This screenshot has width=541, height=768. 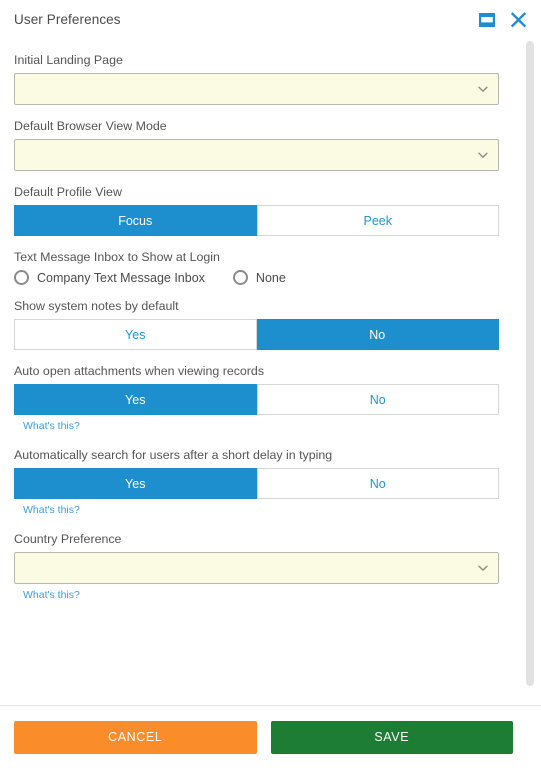 I want to click on radio-group-text-message-inbox: Company Text Message Inbox None, so click(x=263, y=277).